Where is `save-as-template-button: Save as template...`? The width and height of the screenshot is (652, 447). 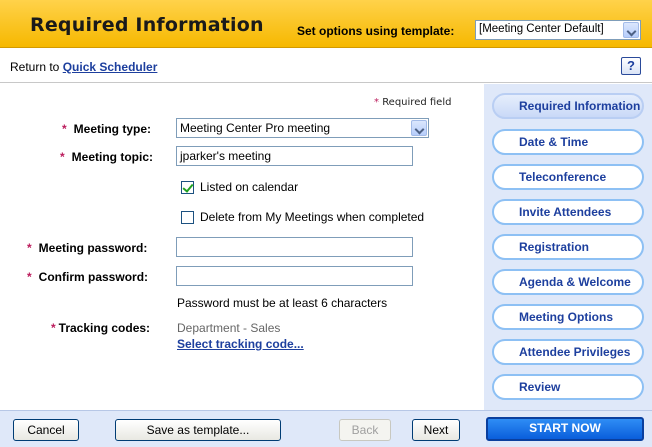
save-as-template-button: Save as template... is located at coordinates (198, 430).